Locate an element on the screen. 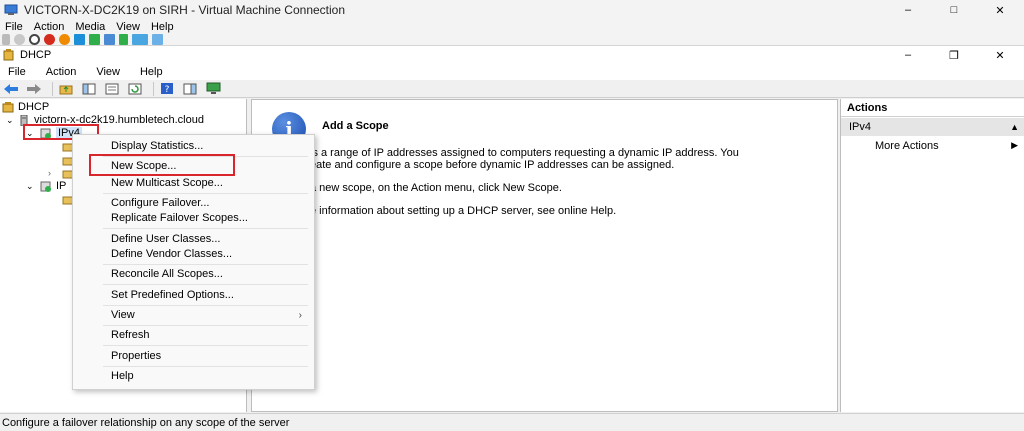 The height and width of the screenshot is (431, 1024). forward-arrow-icon is located at coordinates (34, 88).